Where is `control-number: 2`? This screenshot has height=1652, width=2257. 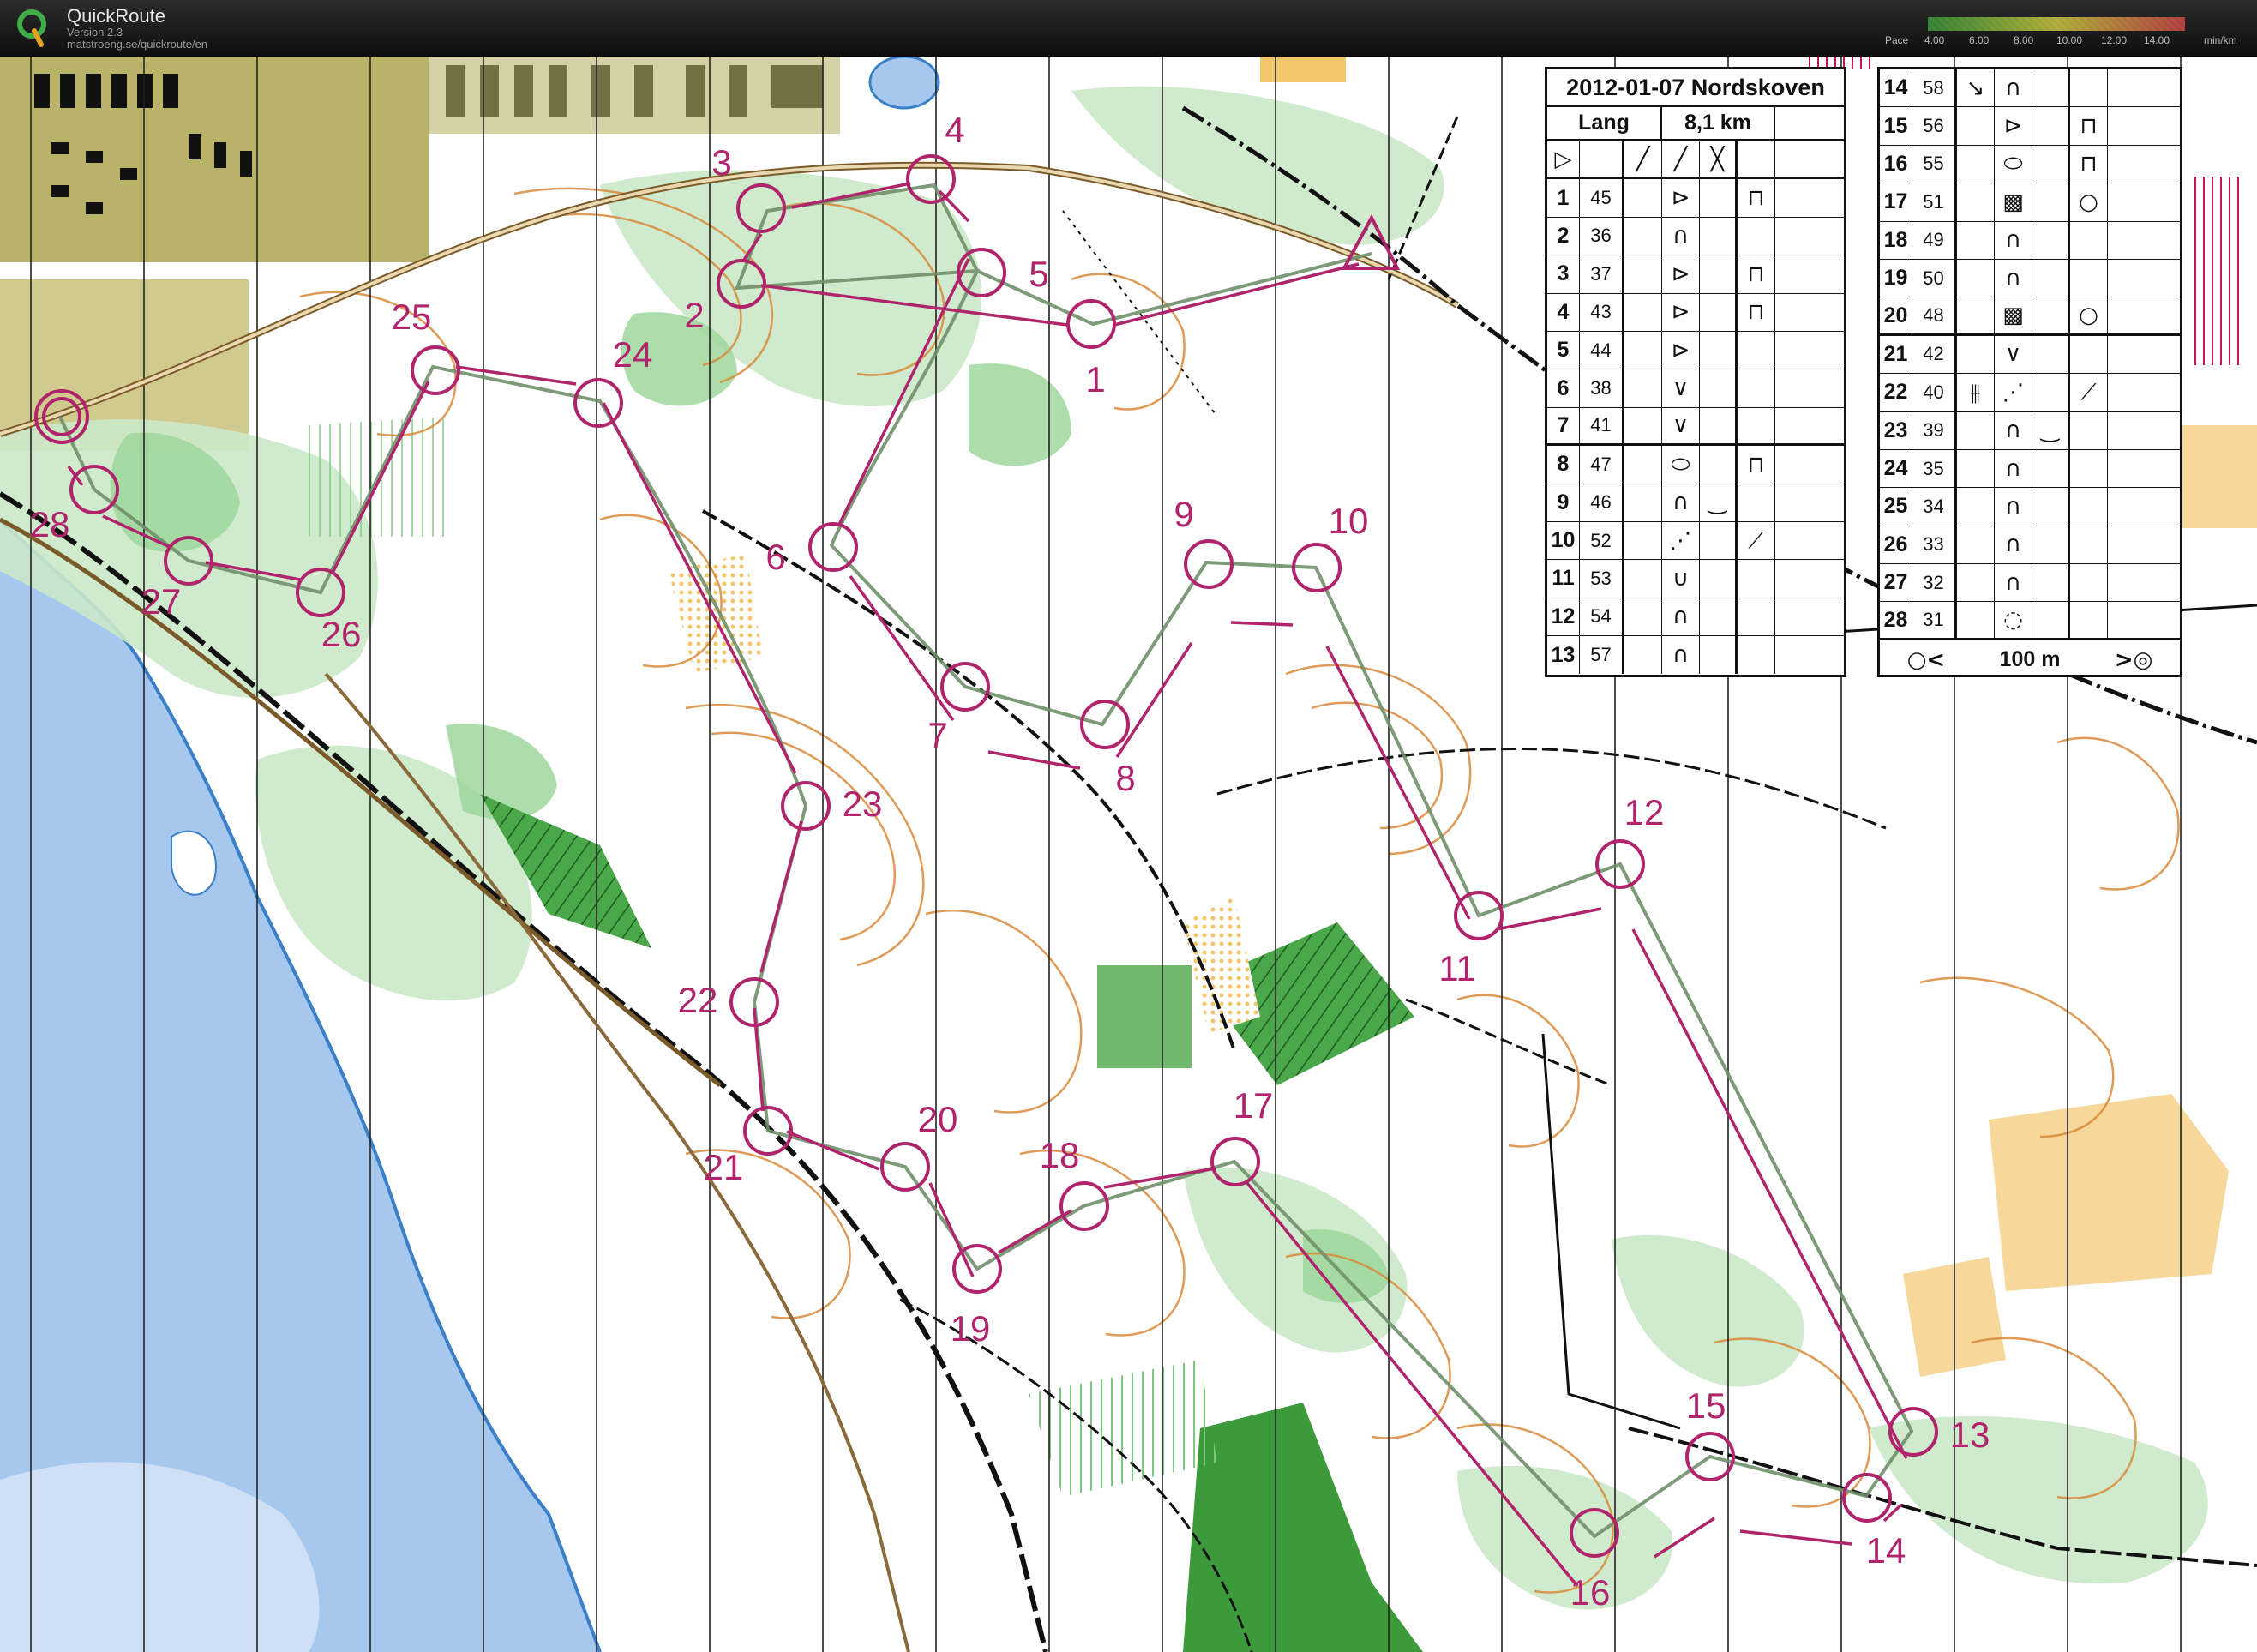 control-number: 2 is located at coordinates (694, 315).